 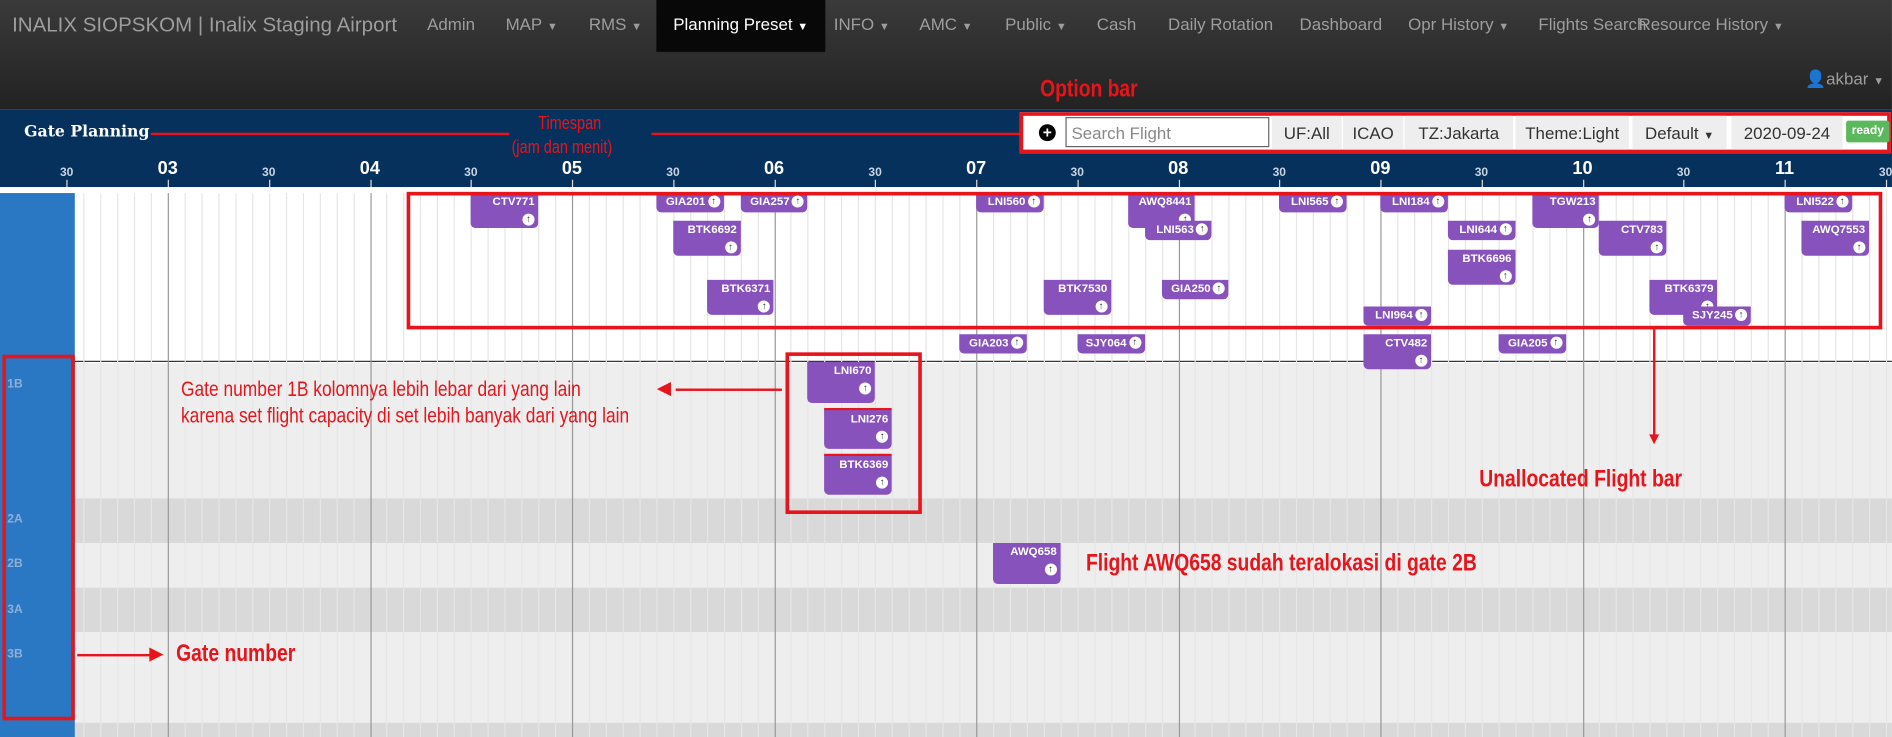 I want to click on preset-dropdown: Default ▼, so click(x=1679, y=132).